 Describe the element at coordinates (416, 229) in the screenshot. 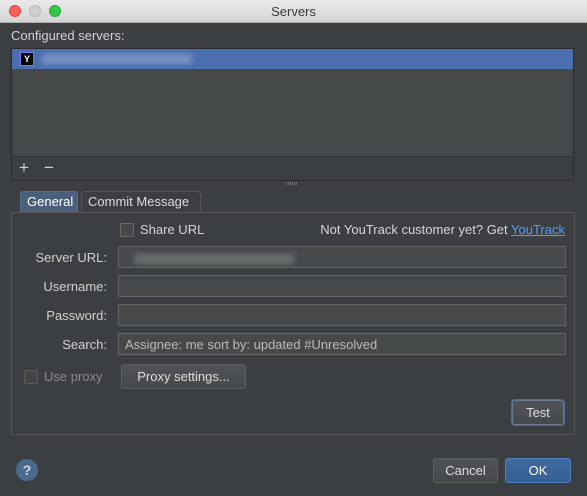

I see `not-customer-label: Not YouTrack customer yet? Get` at that location.